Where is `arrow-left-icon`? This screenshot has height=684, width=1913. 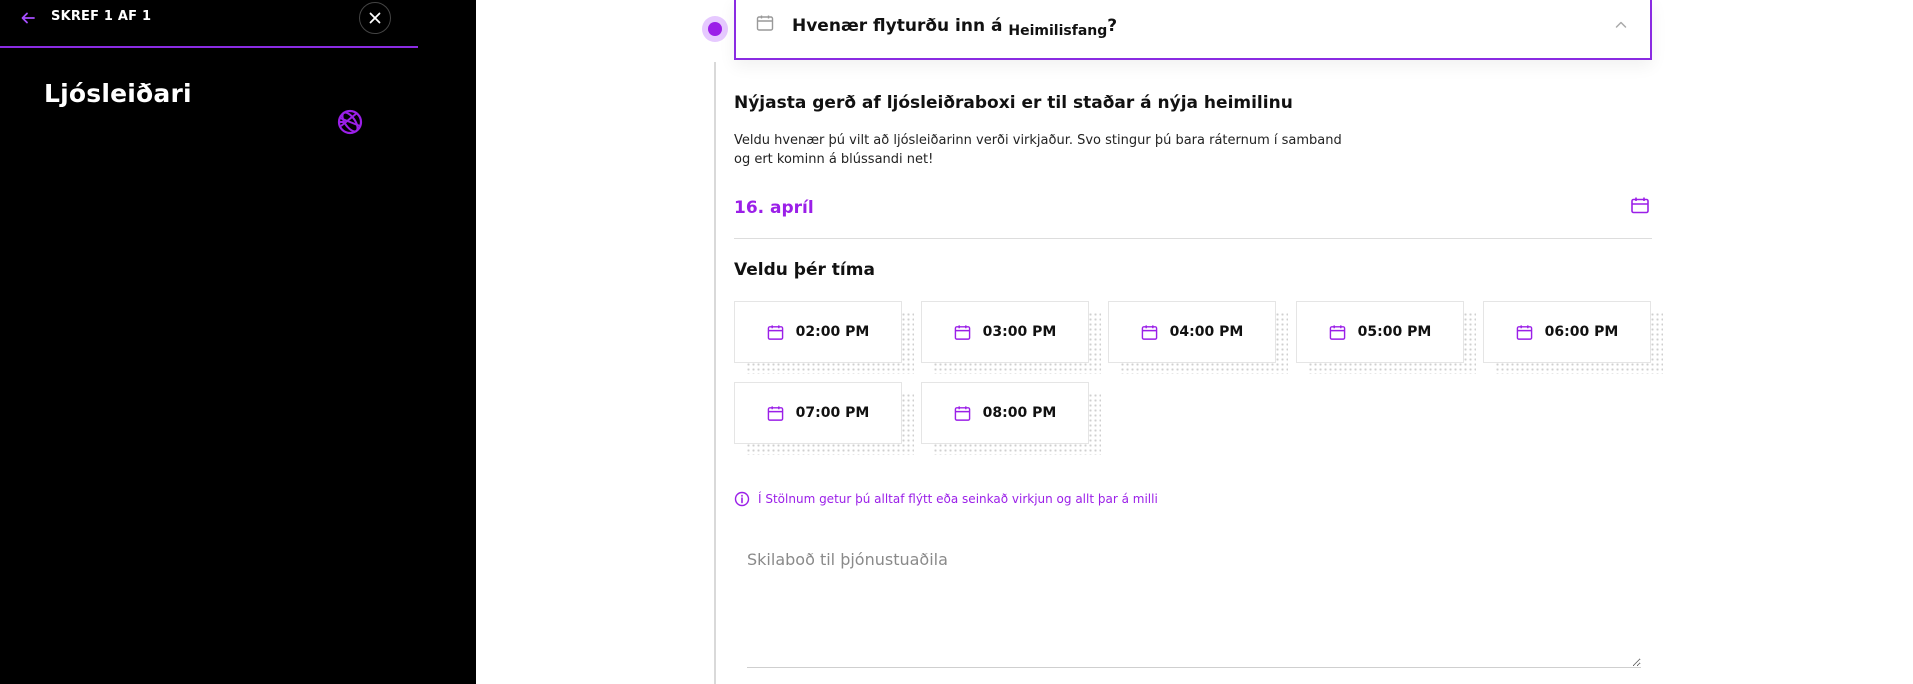 arrow-left-icon is located at coordinates (28, 18).